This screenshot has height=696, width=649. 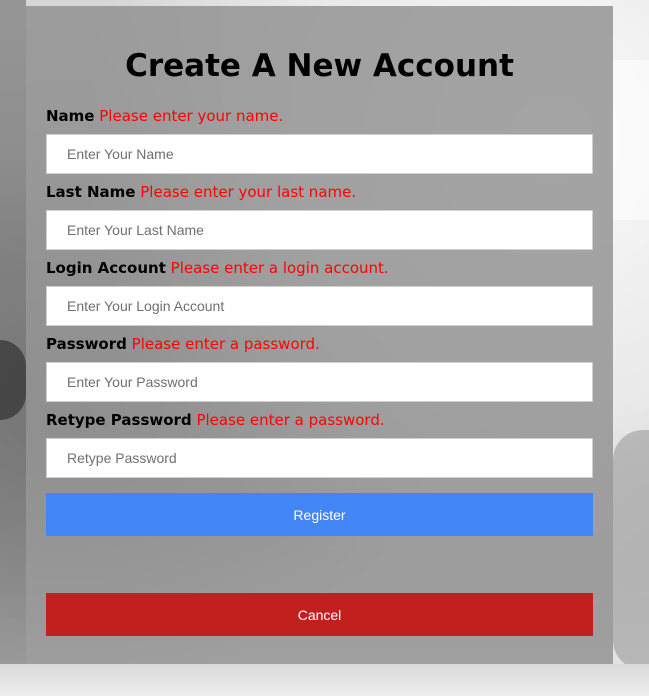 I want to click on retype-password-field-group: Retype Password Please enter a password., so click(x=319, y=444).